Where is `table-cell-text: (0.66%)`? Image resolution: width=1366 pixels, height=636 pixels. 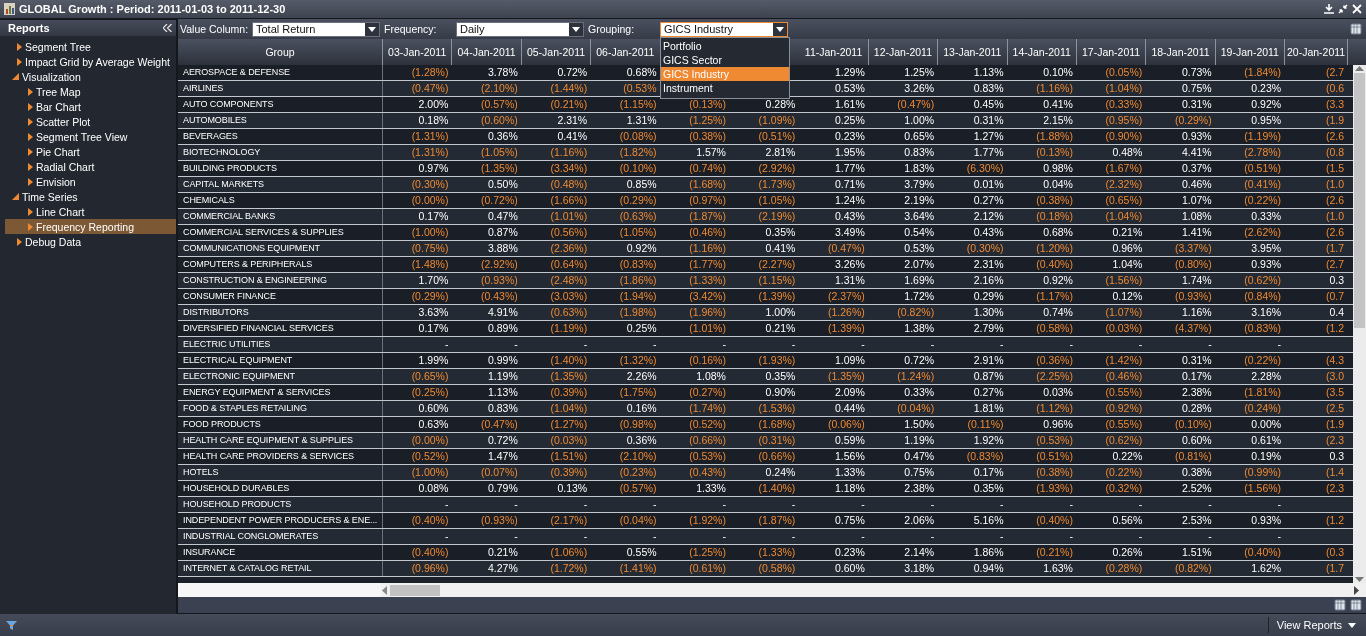 table-cell-text: (0.66%) is located at coordinates (777, 456).